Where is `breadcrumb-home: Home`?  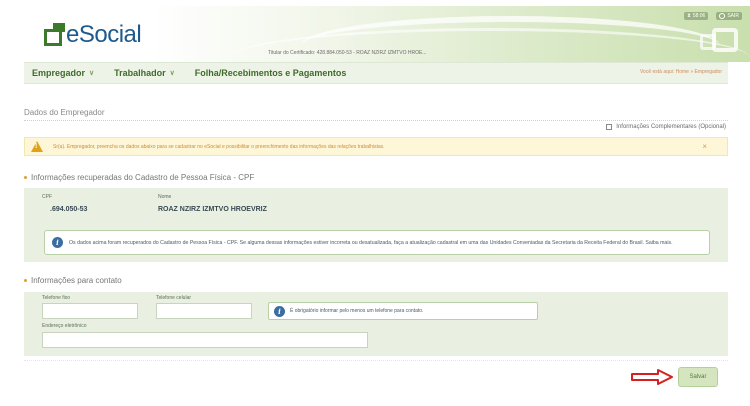 breadcrumb-home: Home is located at coordinates (682, 72).